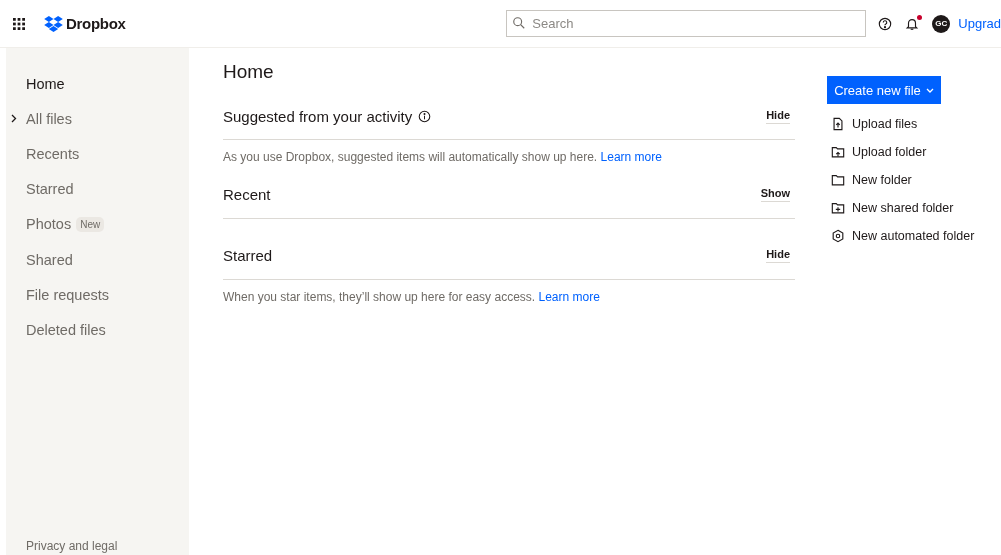  What do you see at coordinates (443, 158) in the screenshot?
I see `section-description: As you use Dropbox, suggested items will automatically show up here. Learn more` at bounding box center [443, 158].